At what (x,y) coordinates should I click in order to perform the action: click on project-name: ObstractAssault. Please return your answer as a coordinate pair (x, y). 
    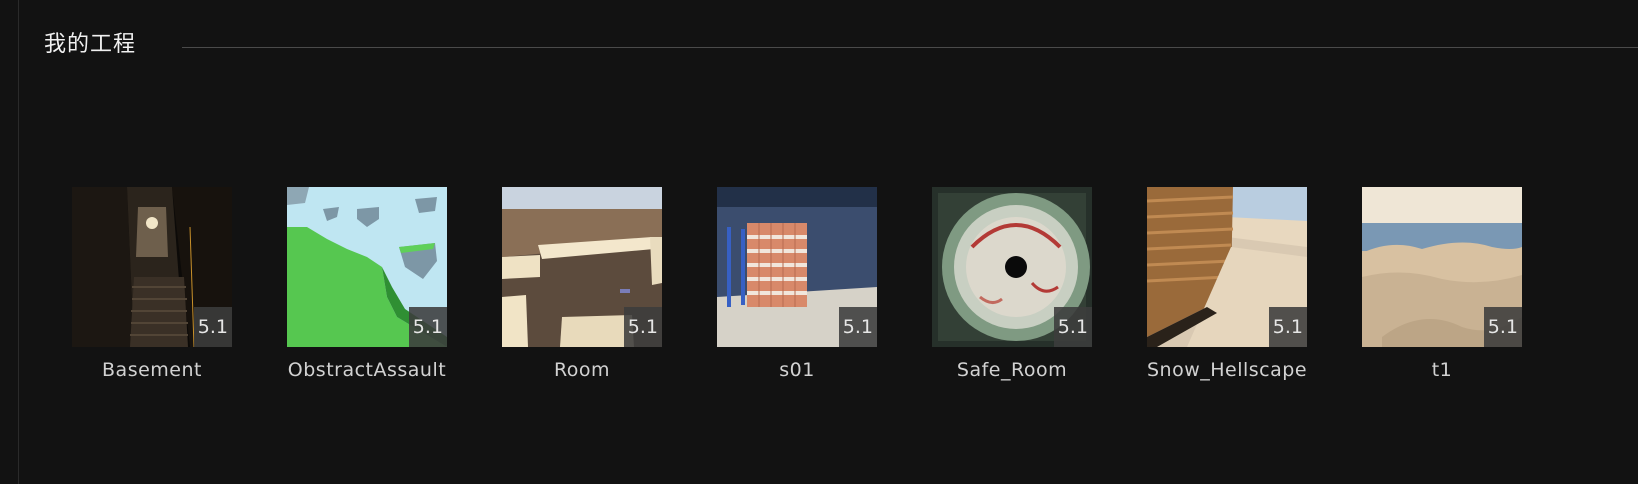
    Looking at the image, I should click on (367, 370).